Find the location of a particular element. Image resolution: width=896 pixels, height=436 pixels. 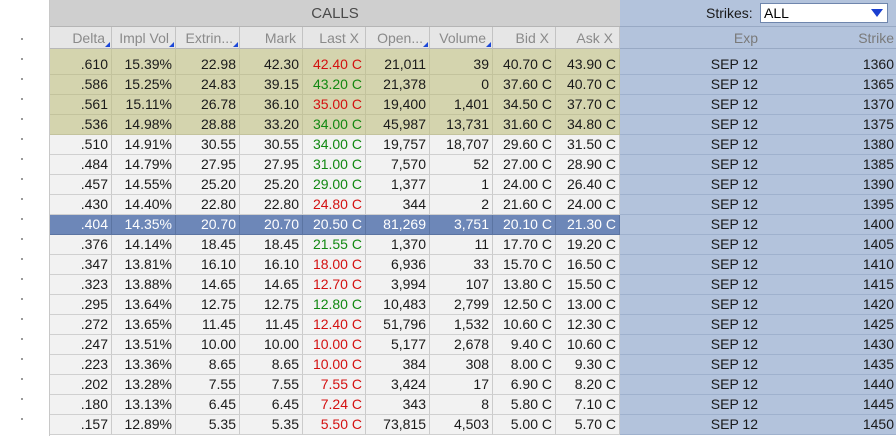

column-header-bid: Bid X is located at coordinates (524, 38).